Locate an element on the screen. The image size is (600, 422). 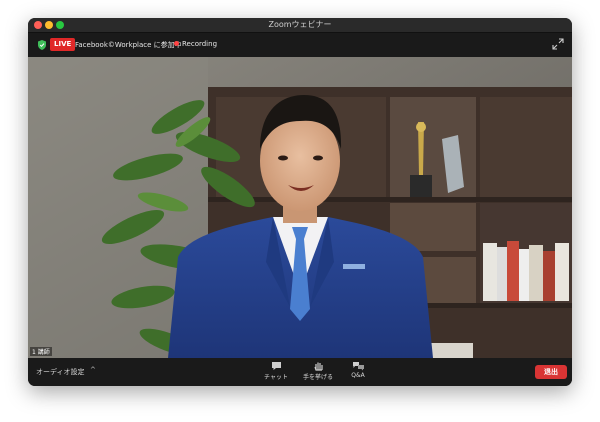
raise-hand-label: 手を挙げる is located at coordinates (317, 377).